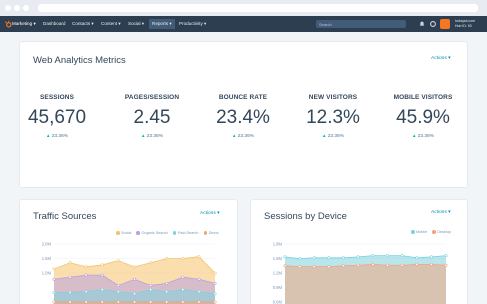 This screenshot has height=304, width=487. What do you see at coordinates (333, 97) in the screenshot?
I see `metric-label: NEW VISITORS` at bounding box center [333, 97].